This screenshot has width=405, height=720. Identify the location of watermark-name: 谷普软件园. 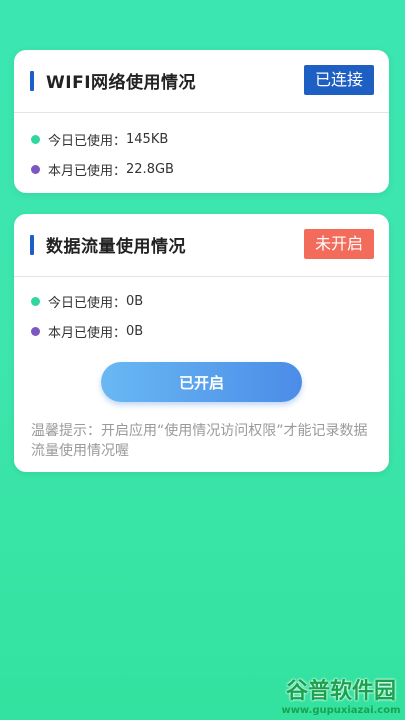
(340, 691).